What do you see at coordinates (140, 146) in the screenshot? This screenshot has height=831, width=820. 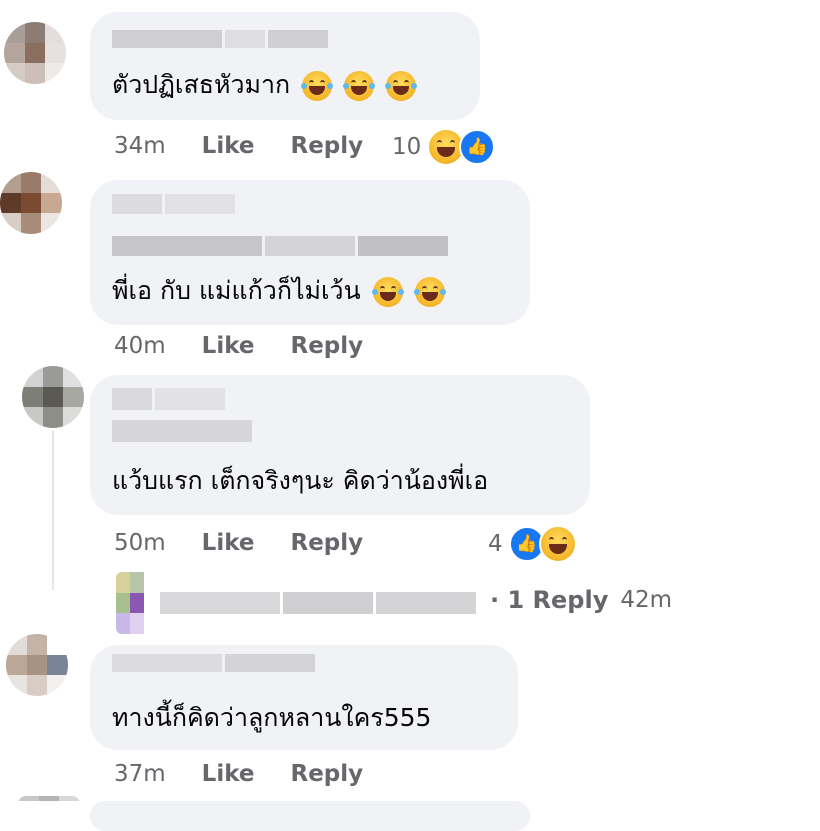 I see `comment-time: 34m` at bounding box center [140, 146].